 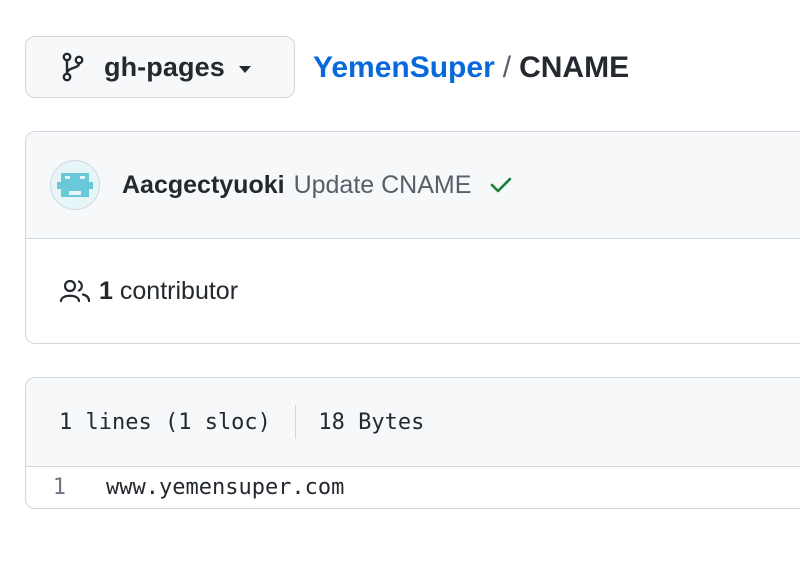 I want to click on commit-author: Aacgectyuoki, so click(x=203, y=185).